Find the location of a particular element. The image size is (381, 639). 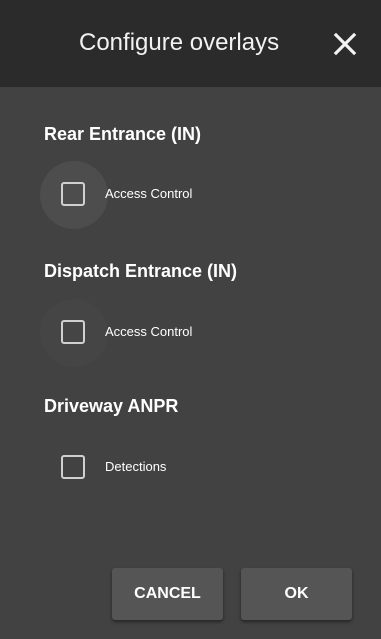

access-control-checkbox-dispatch-entrance: Access Control is located at coordinates (160, 333).